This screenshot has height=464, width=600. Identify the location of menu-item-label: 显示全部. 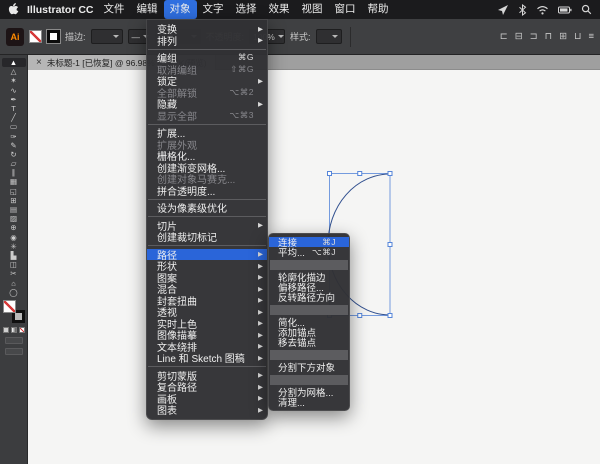
(177, 117).